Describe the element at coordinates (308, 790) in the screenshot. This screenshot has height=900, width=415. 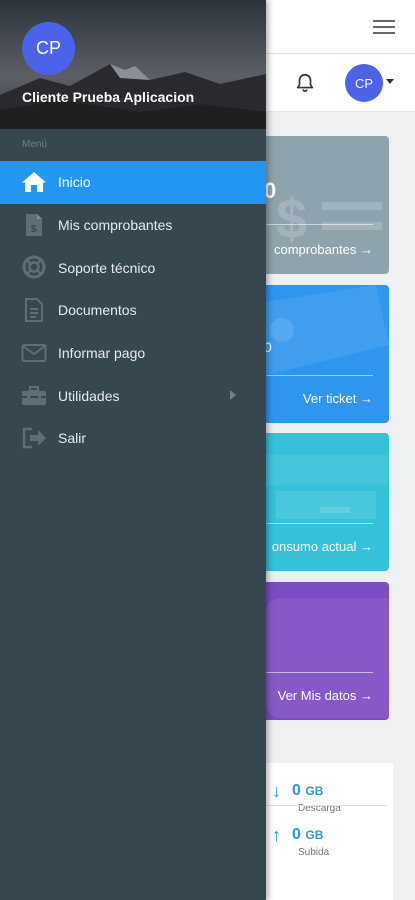
I see `download-value: 0 GB` at that location.